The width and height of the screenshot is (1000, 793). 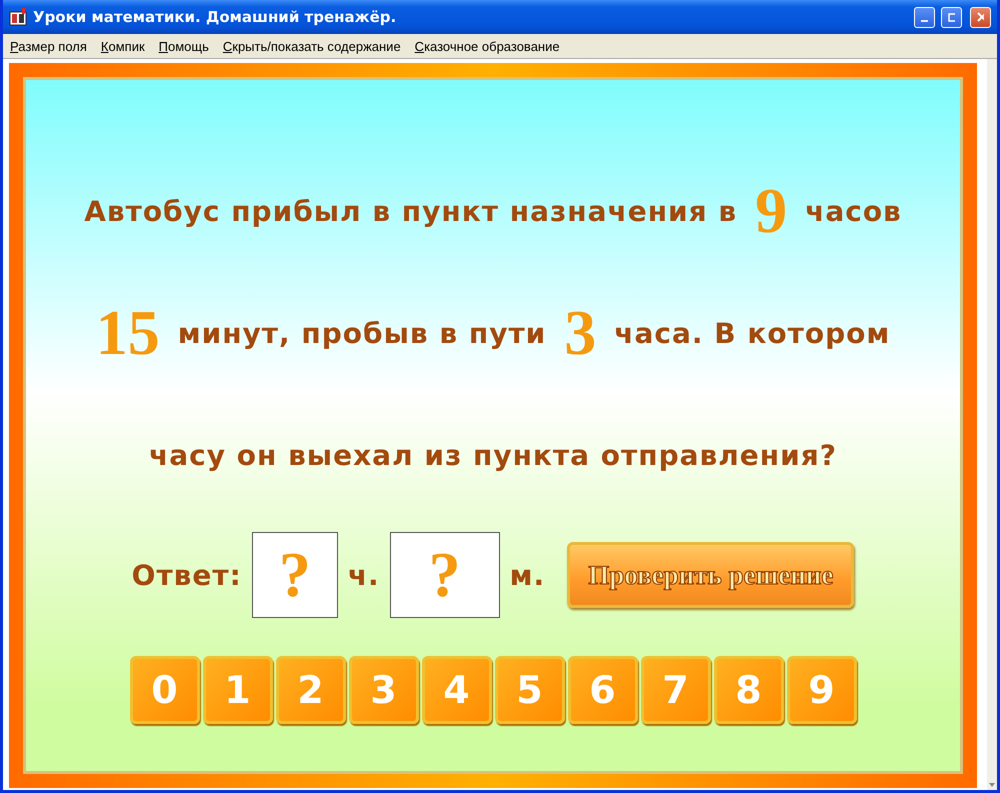 I want to click on digit-button: 9, so click(x=821, y=690).